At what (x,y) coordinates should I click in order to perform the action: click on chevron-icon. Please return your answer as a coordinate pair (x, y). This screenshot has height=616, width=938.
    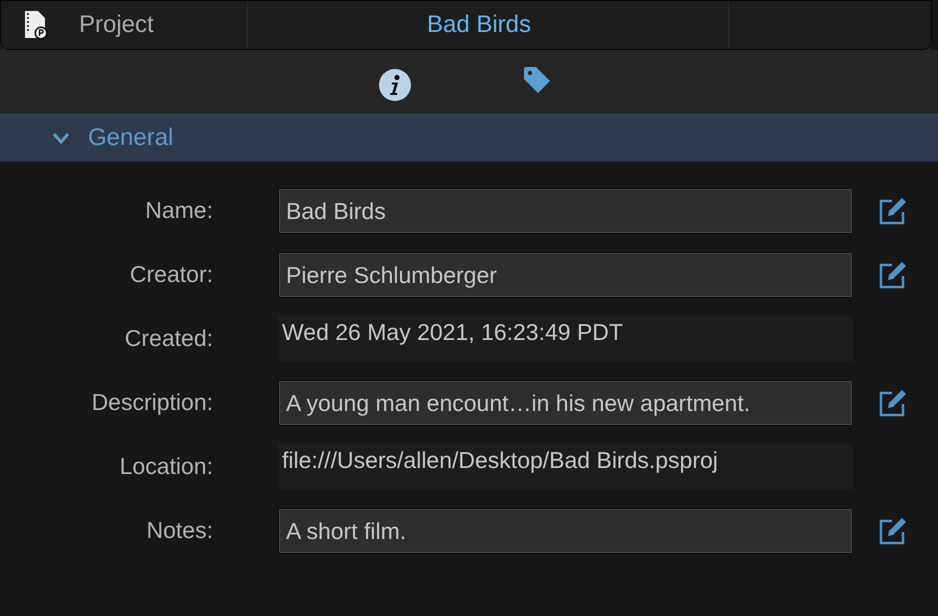
    Looking at the image, I should click on (61, 138).